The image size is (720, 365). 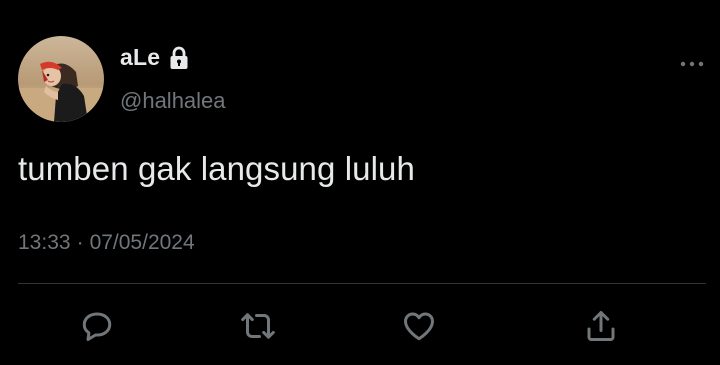 I want to click on tweet-text: tumben gak langsung luluh, so click(x=216, y=168).